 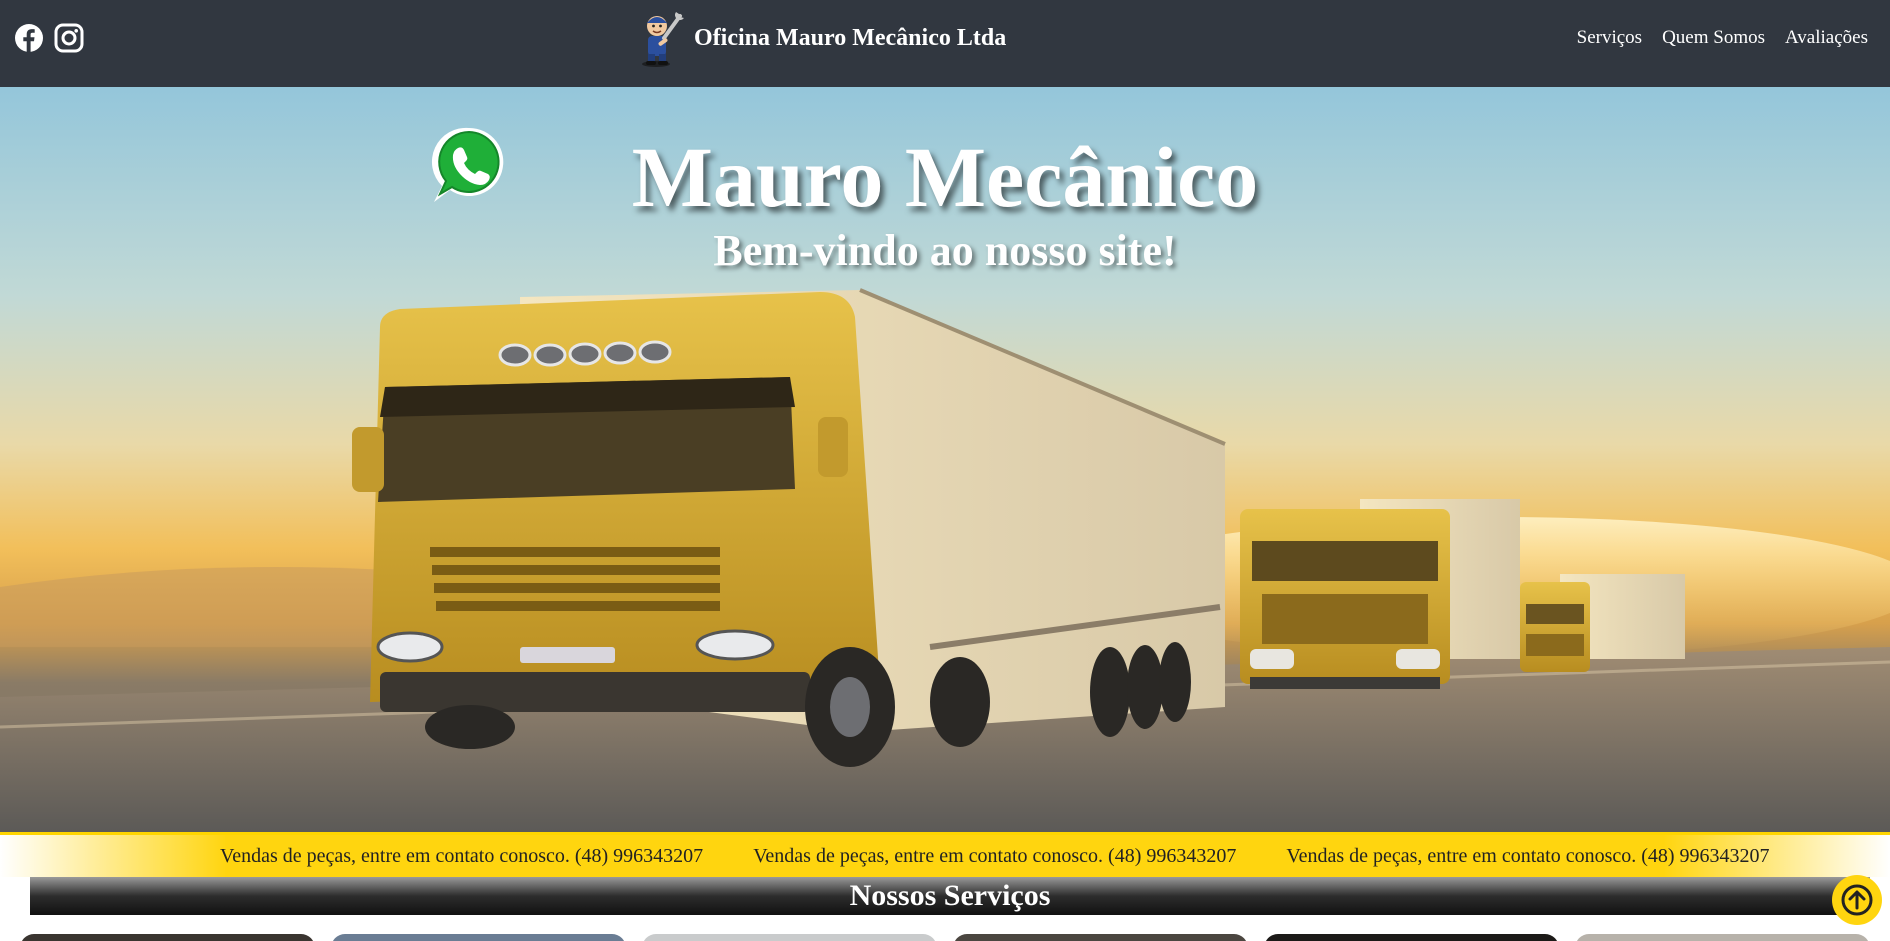 What do you see at coordinates (1713, 38) in the screenshot?
I see `nav-quem-somos: Quem Somos` at bounding box center [1713, 38].